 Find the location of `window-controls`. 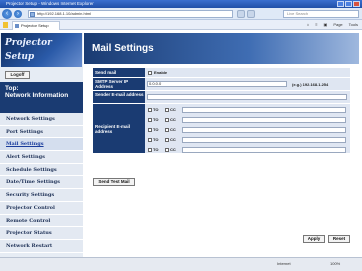

window-controls is located at coordinates (348, 4).